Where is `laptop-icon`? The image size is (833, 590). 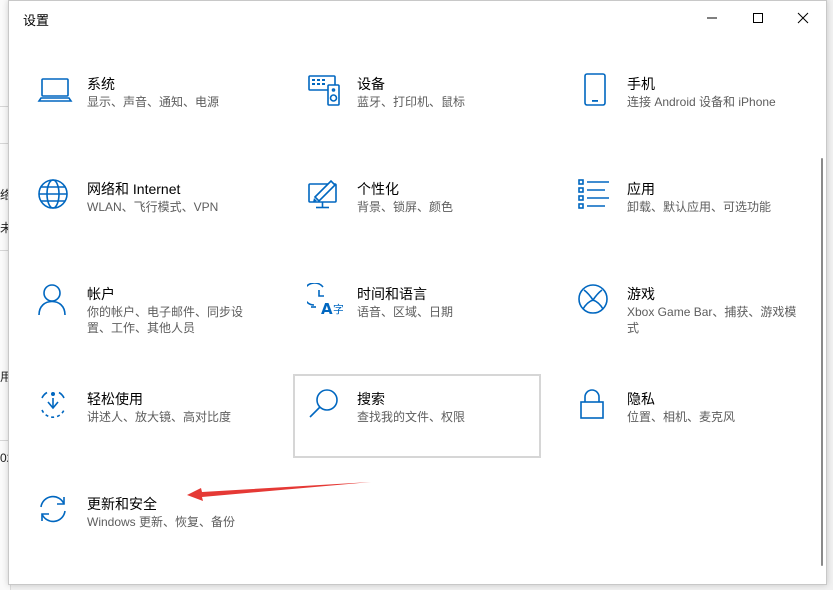 laptop-icon is located at coordinates (55, 91).